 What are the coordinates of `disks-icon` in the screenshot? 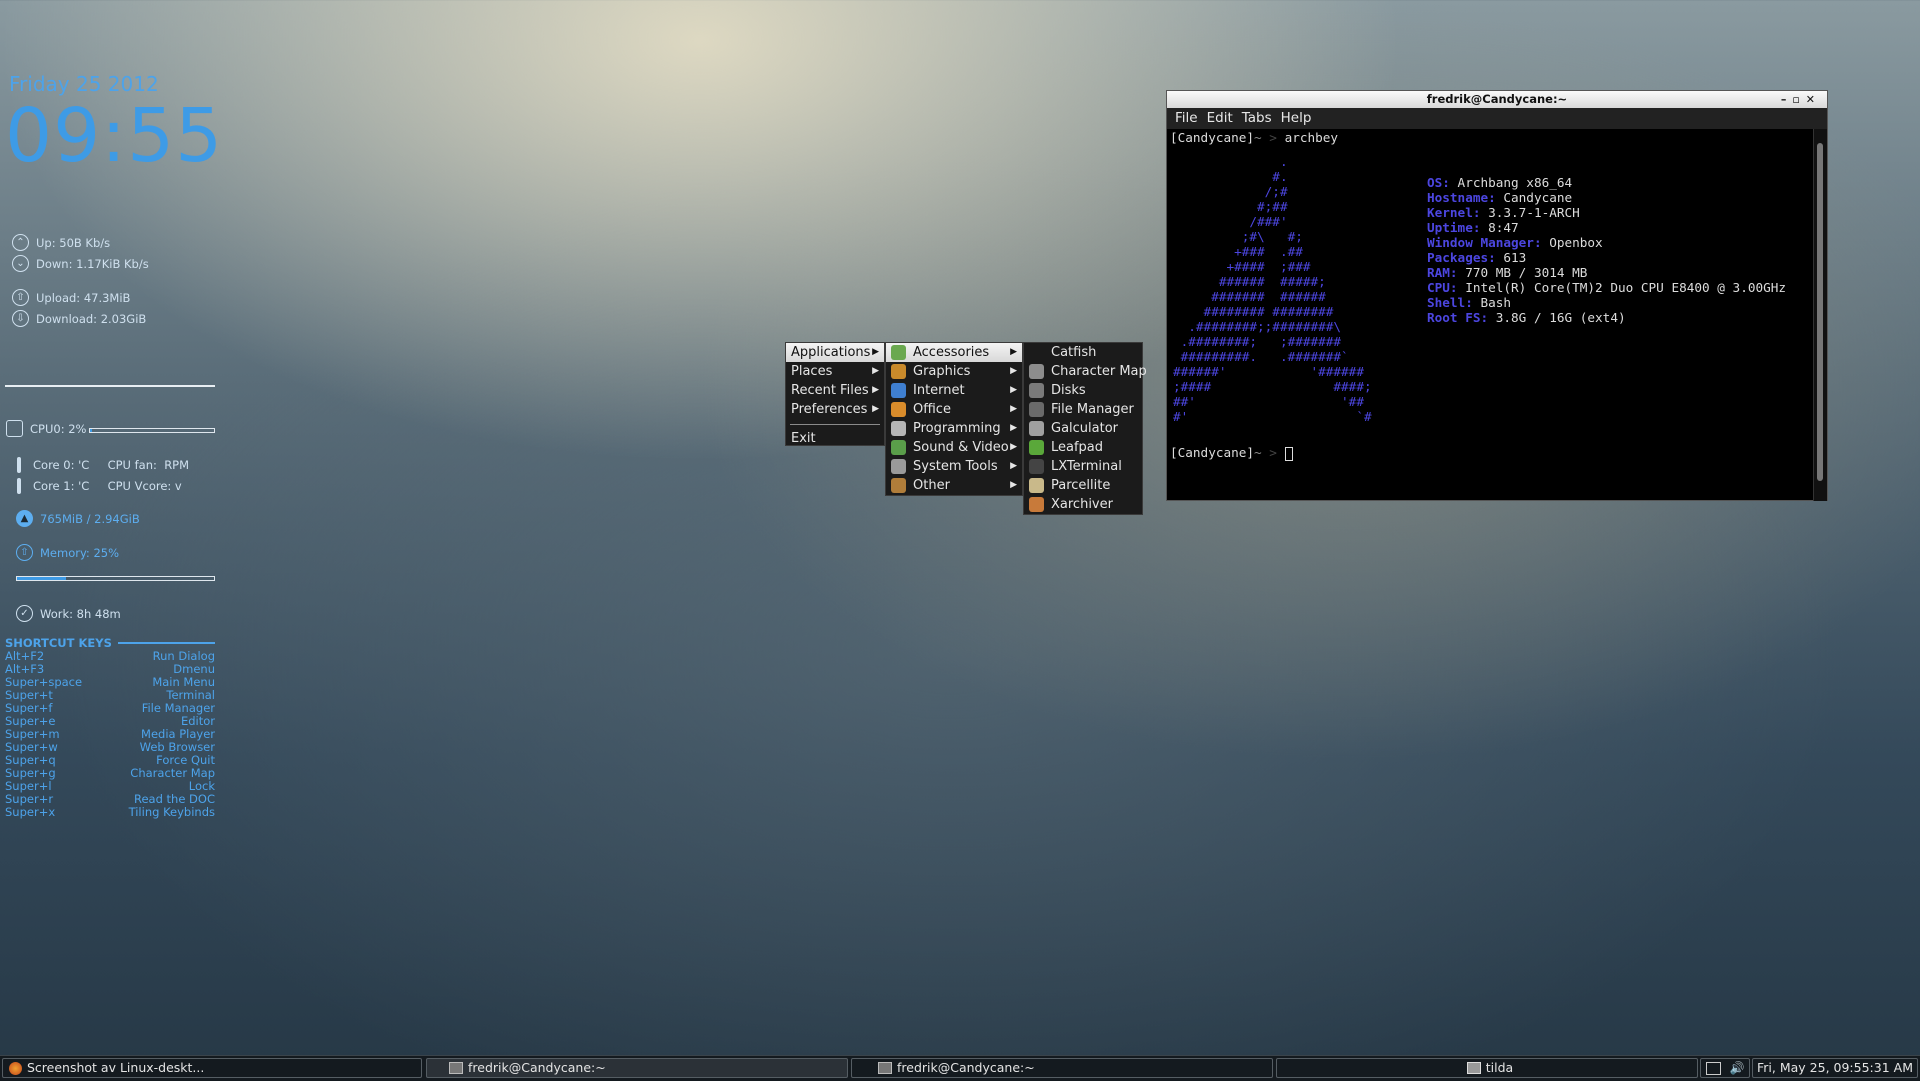 It's located at (1036, 390).